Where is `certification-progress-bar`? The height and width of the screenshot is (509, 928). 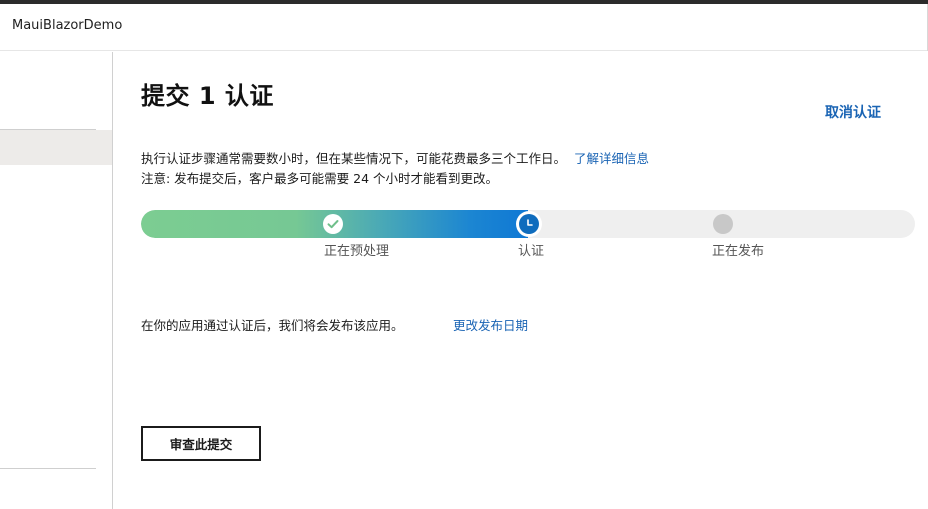
certification-progress-bar is located at coordinates (528, 224).